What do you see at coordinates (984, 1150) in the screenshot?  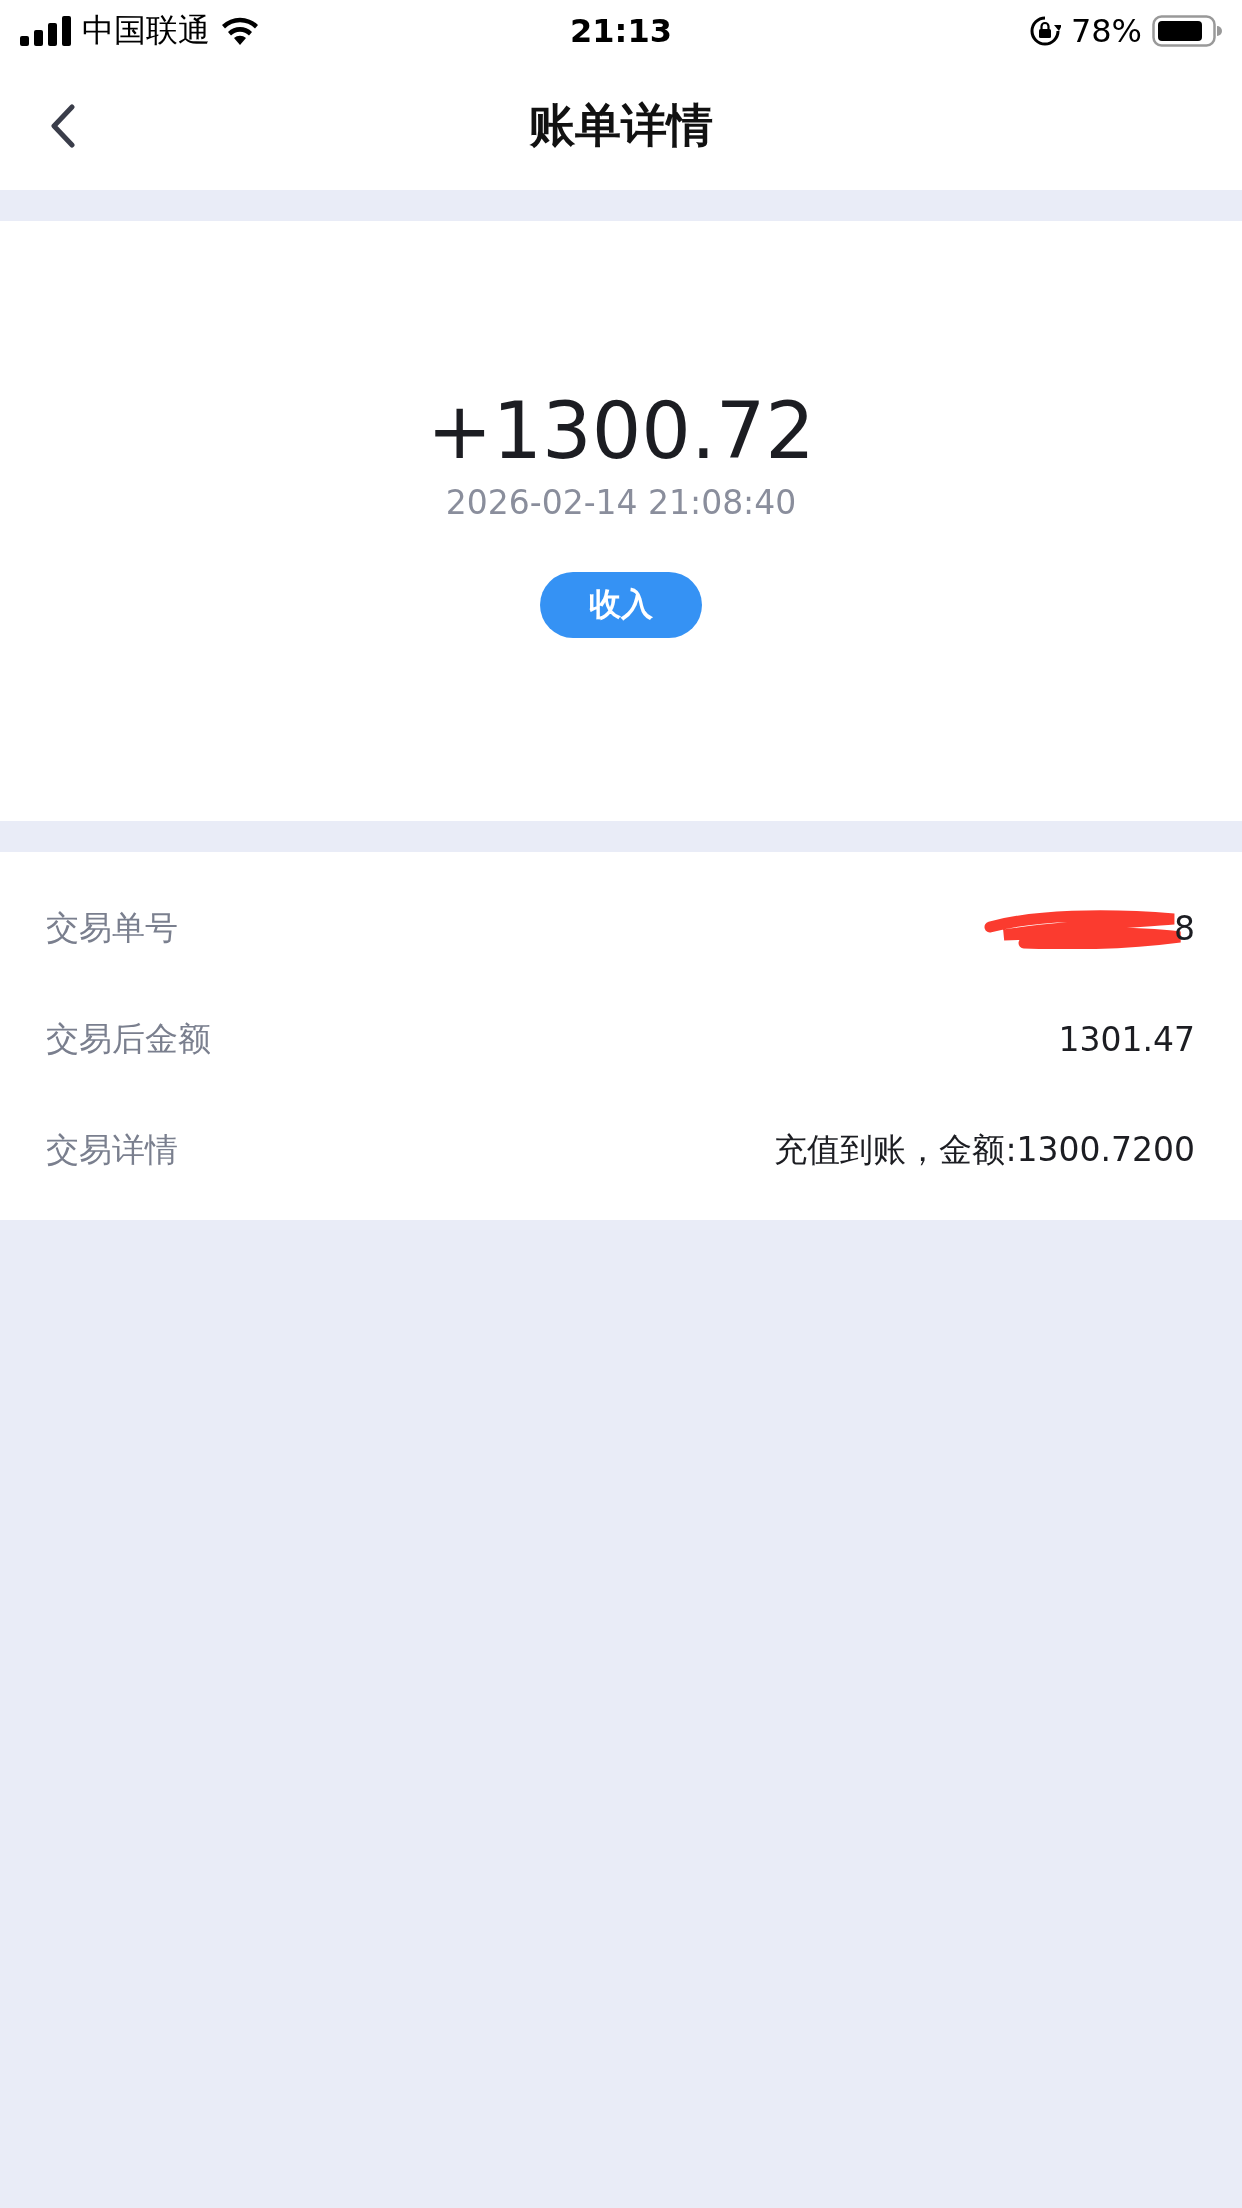 I see `detail-value: 充值到账，金额:1300.7200` at bounding box center [984, 1150].